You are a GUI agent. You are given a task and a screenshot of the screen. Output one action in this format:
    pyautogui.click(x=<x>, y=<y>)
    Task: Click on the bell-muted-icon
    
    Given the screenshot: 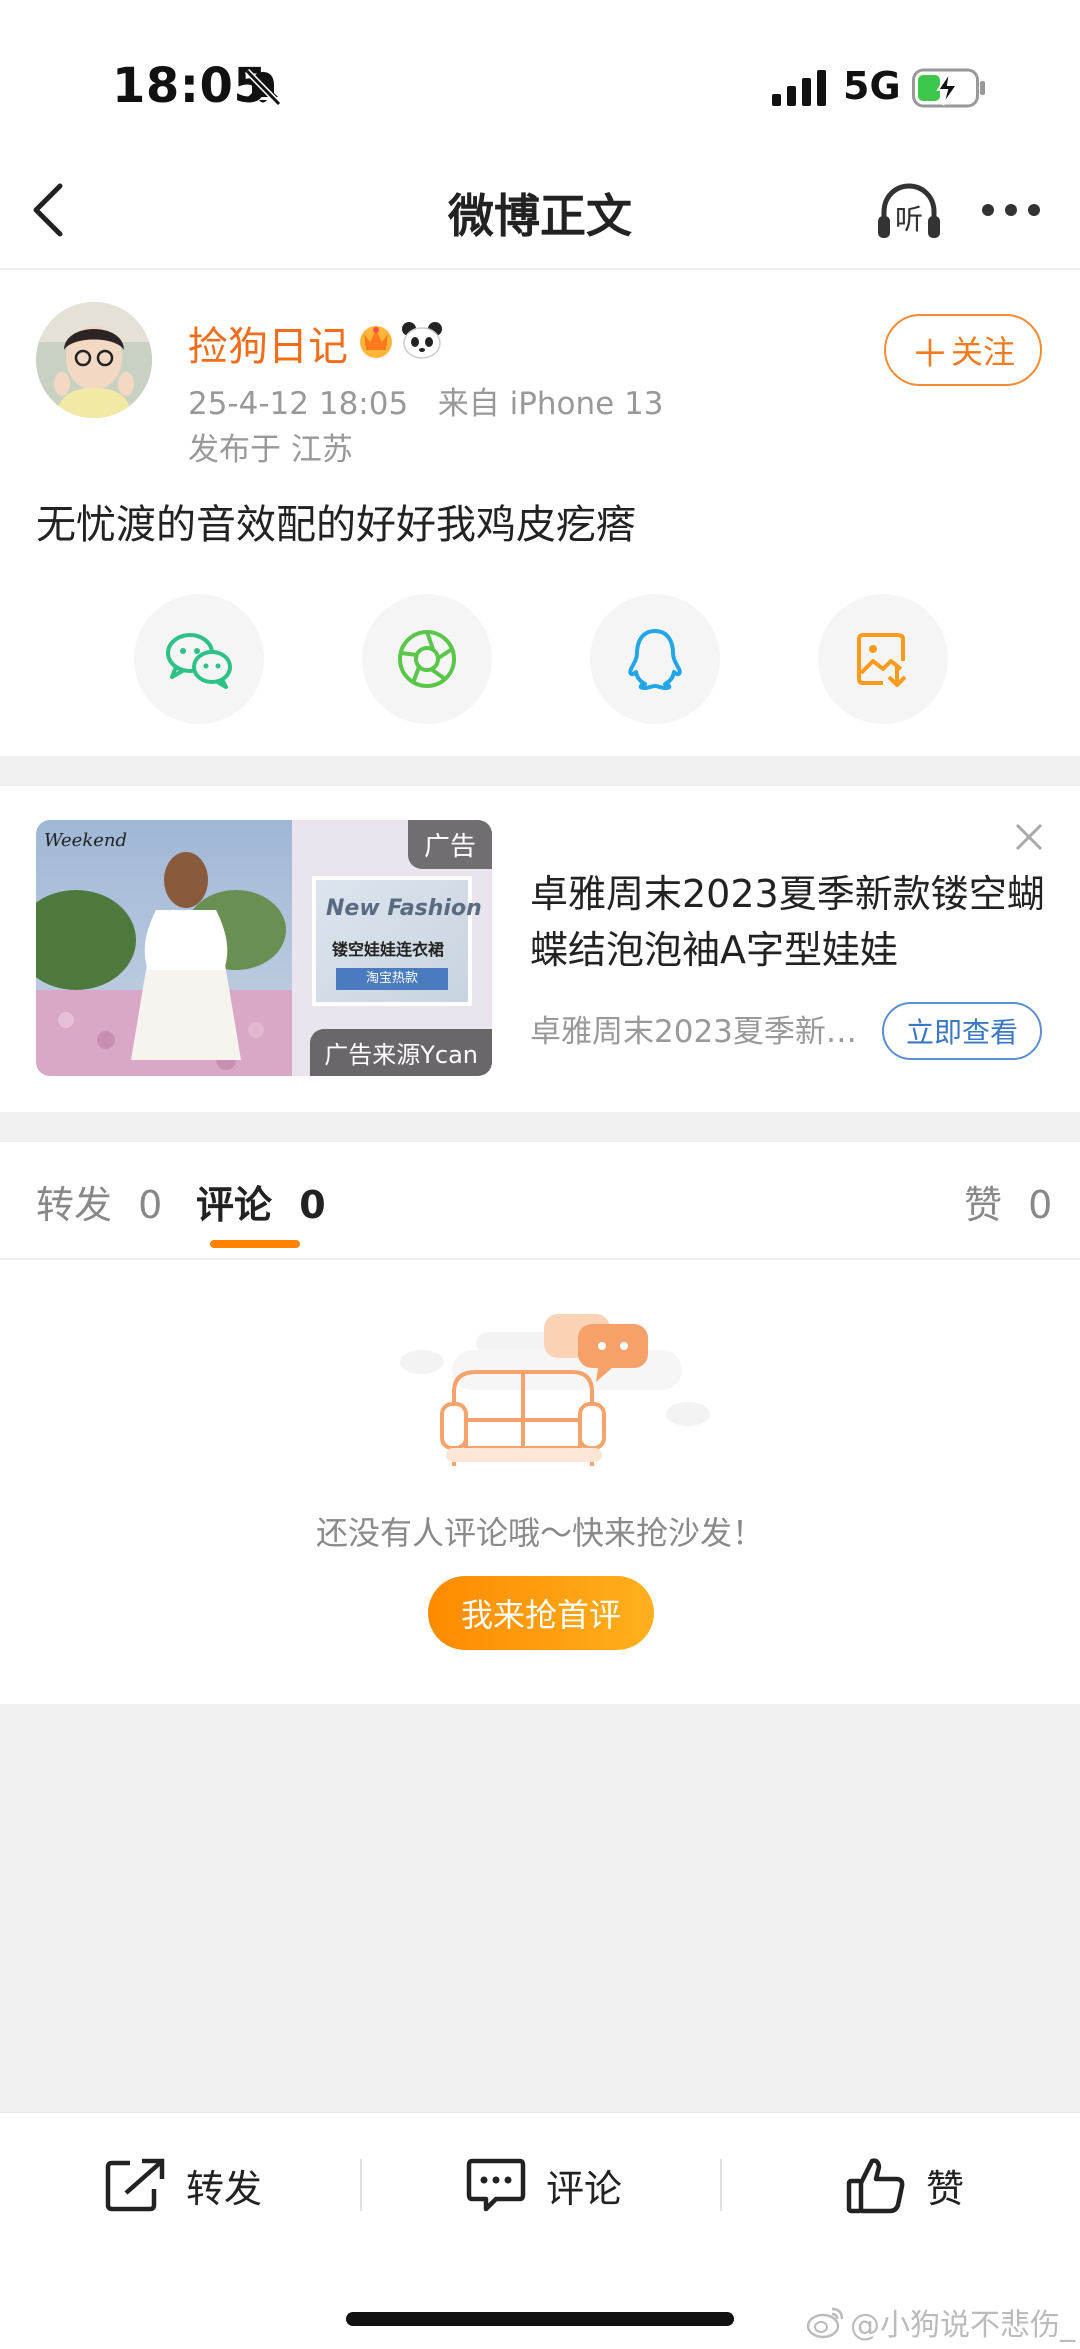 What is the action you would take?
    pyautogui.click(x=263, y=87)
    